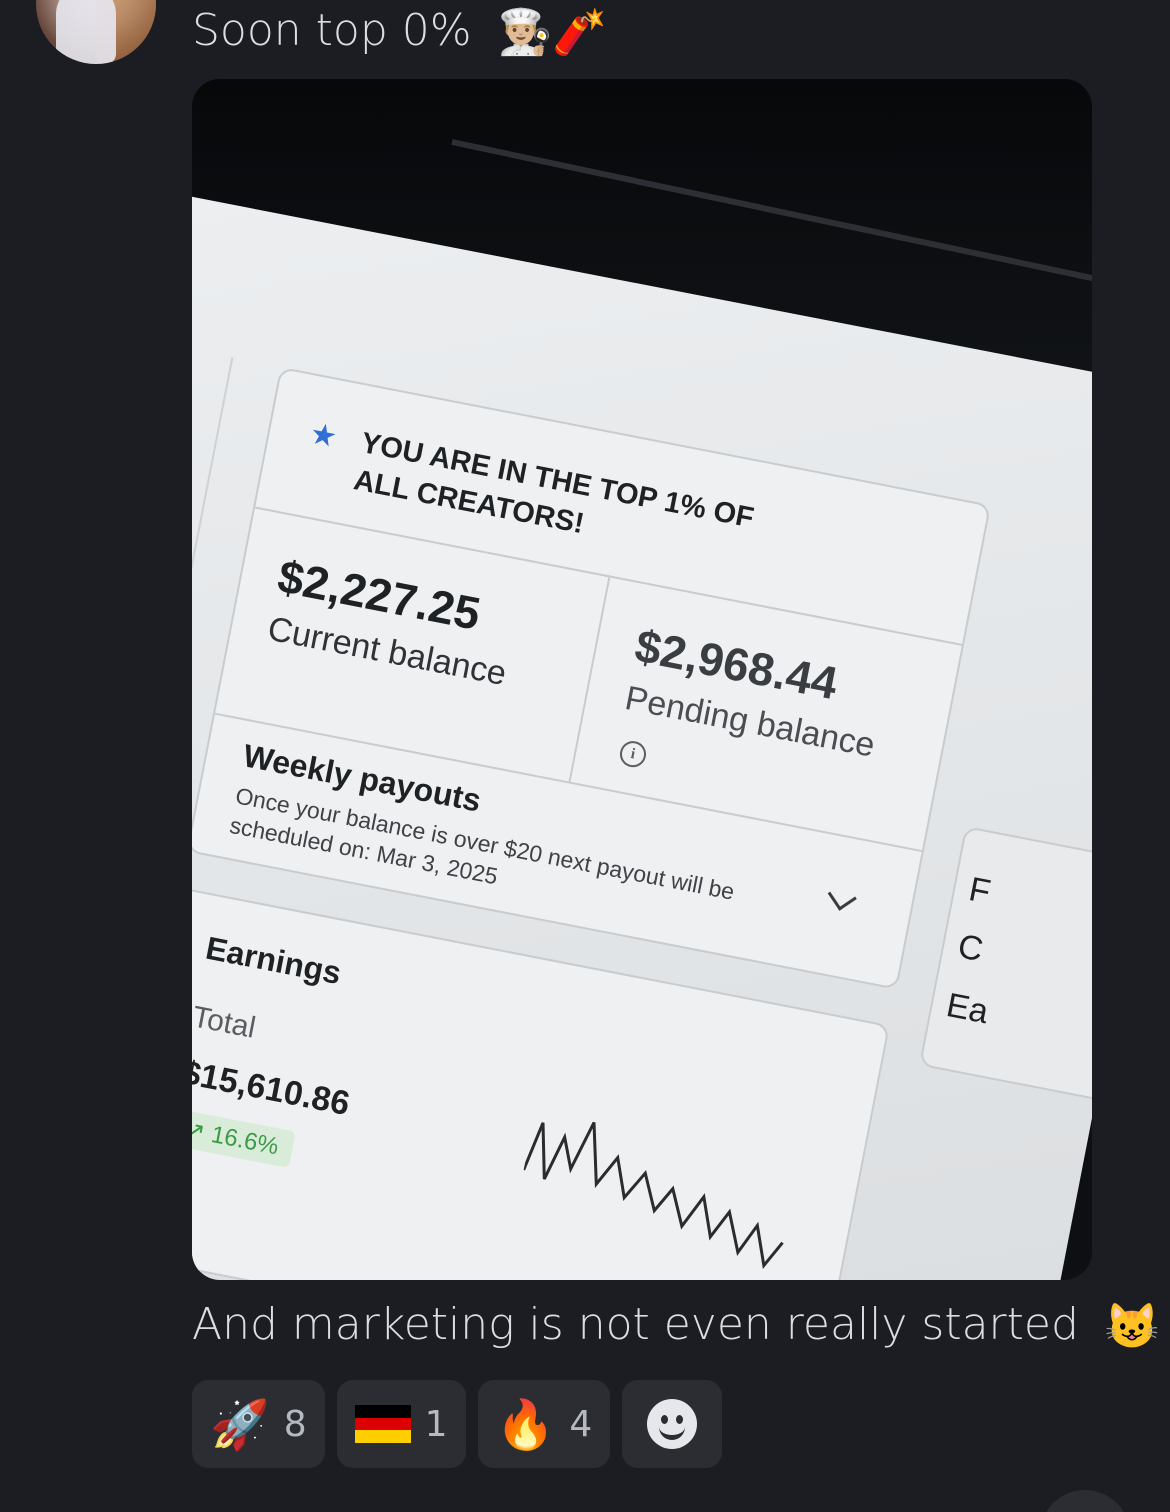  What do you see at coordinates (842, 896) in the screenshot?
I see `chevron-down-icon` at bounding box center [842, 896].